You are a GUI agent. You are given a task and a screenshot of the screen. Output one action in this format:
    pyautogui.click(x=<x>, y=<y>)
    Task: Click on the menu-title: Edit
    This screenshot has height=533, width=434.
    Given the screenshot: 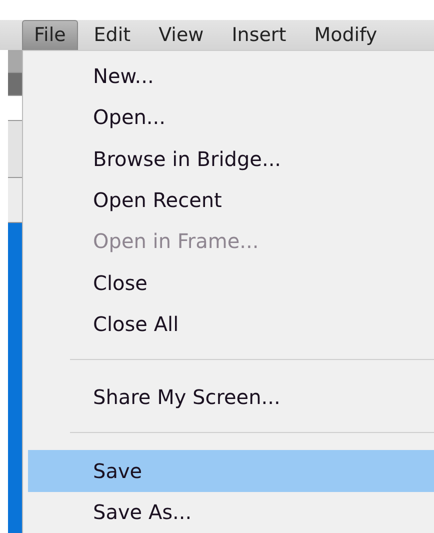 What is the action you would take?
    pyautogui.click(x=112, y=35)
    